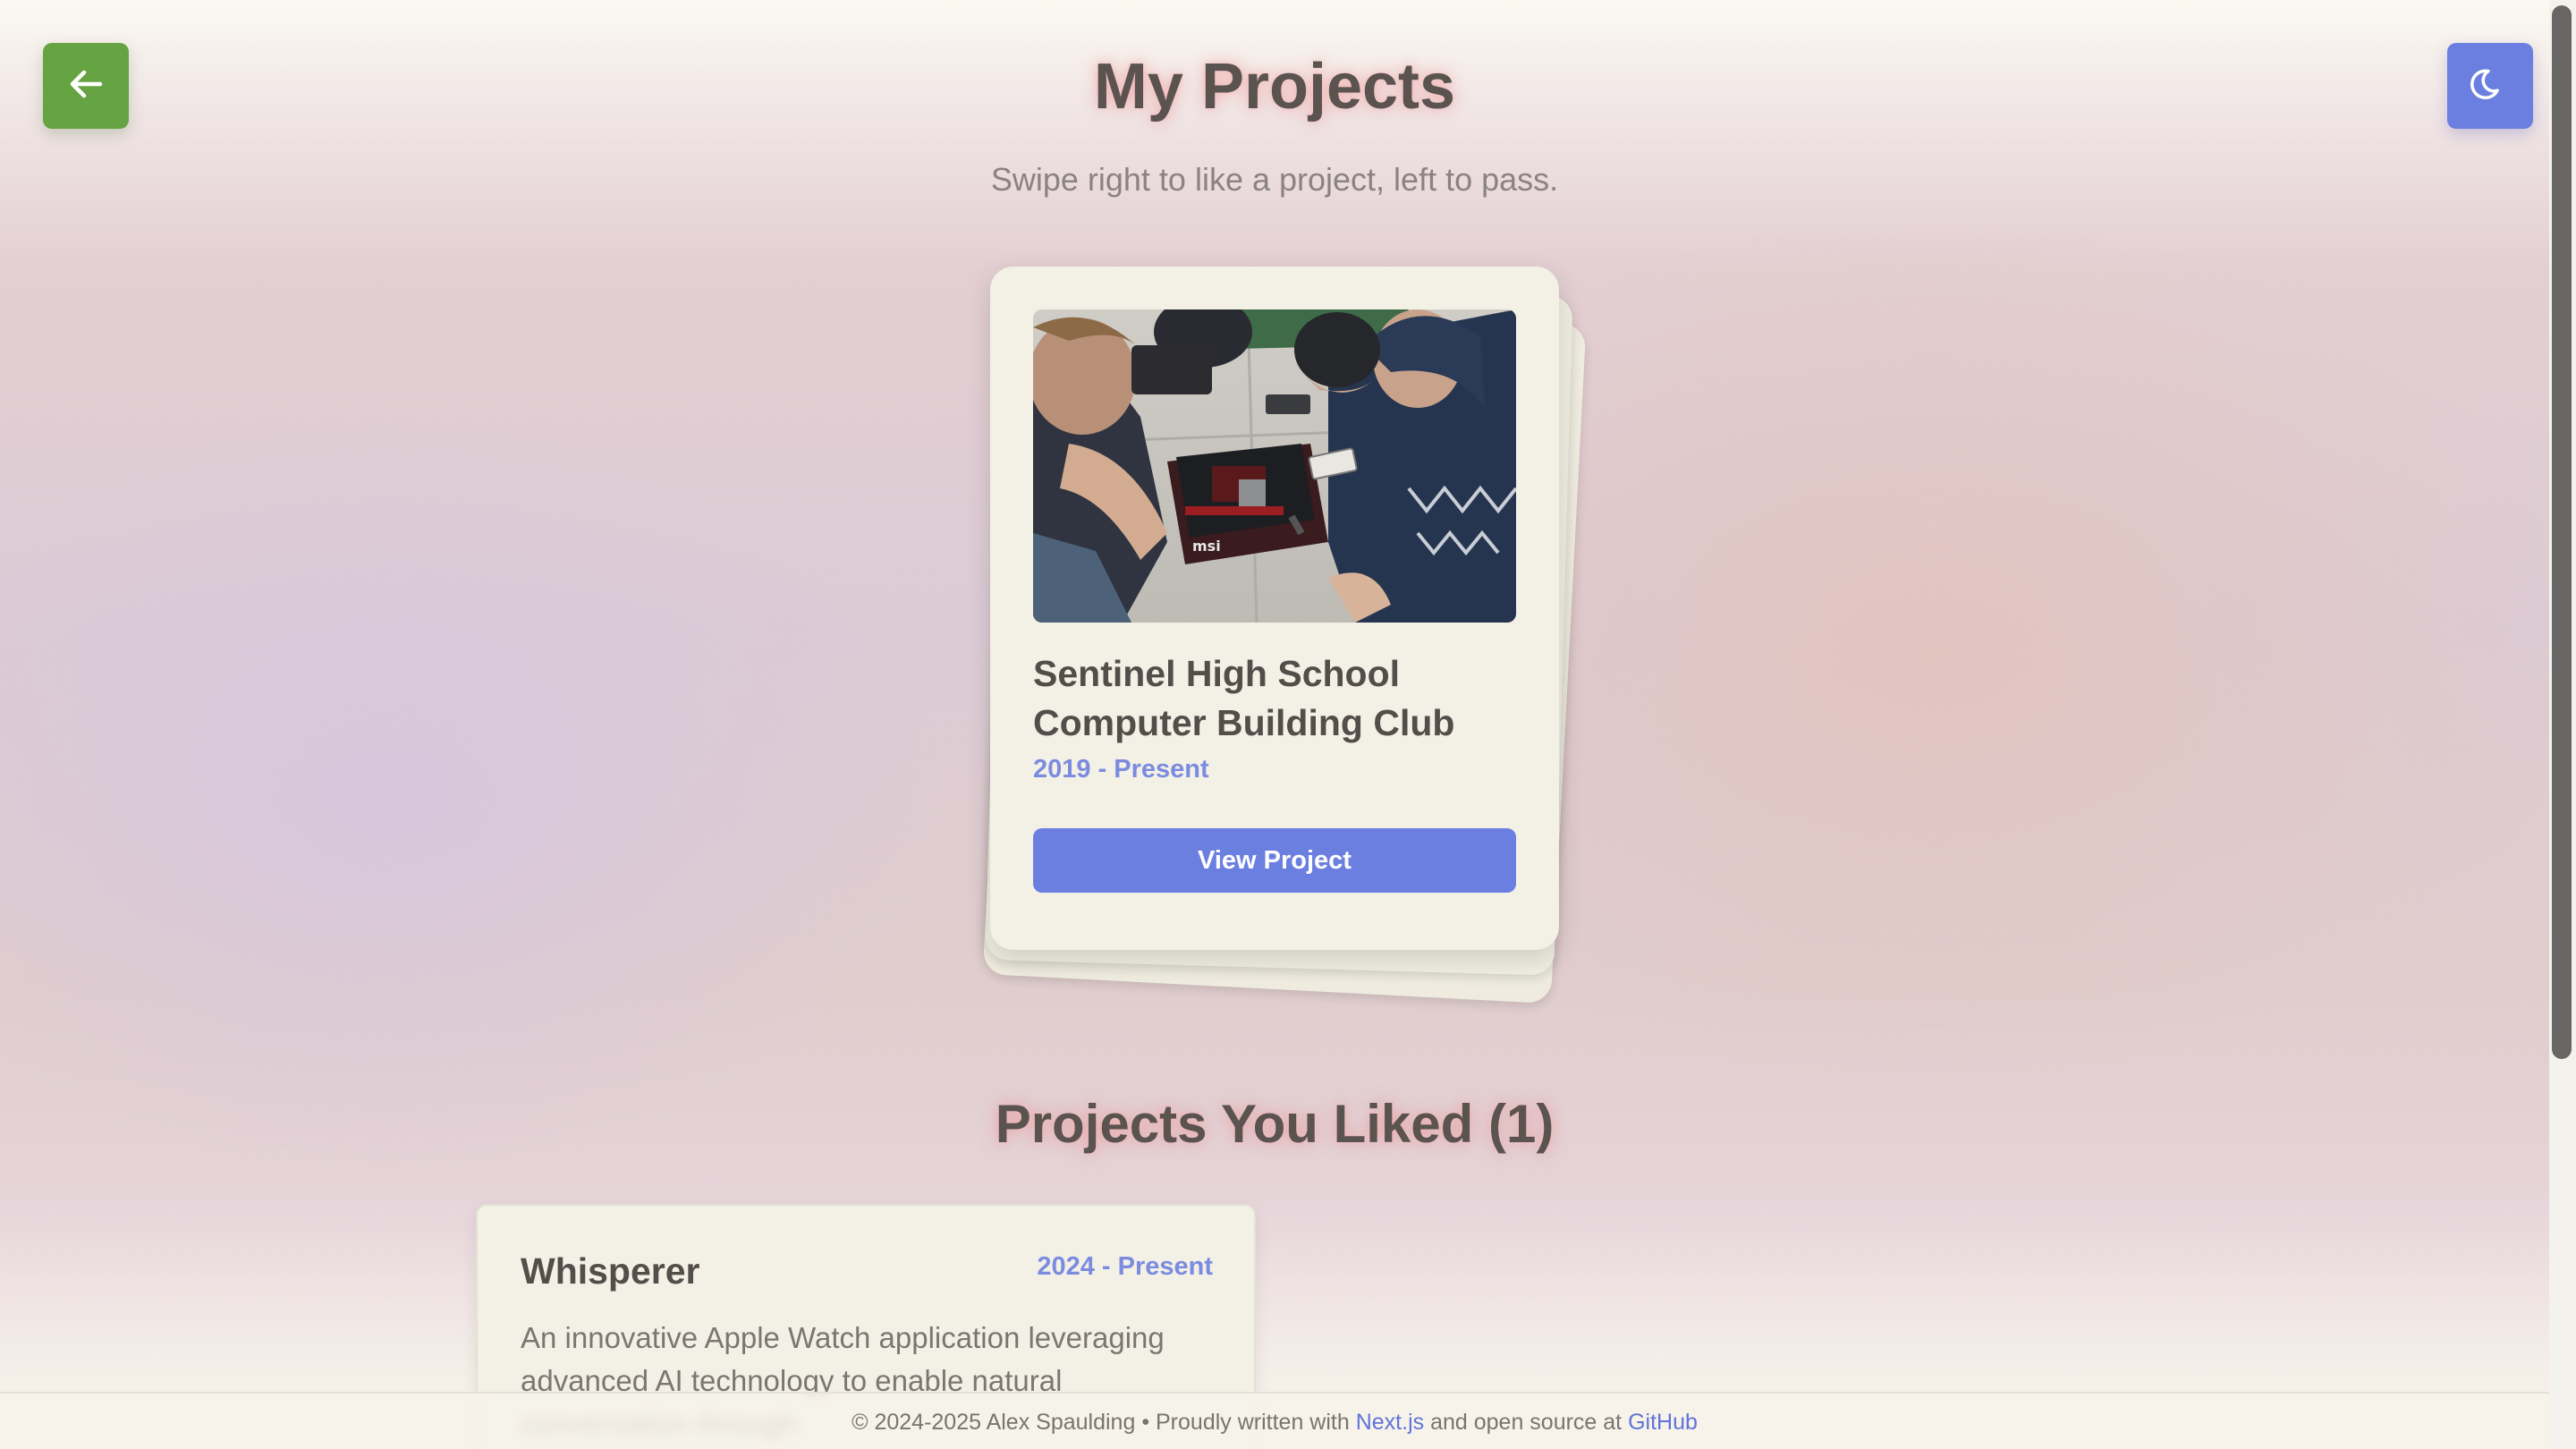  What do you see at coordinates (1206, 546) in the screenshot?
I see `svg-text: msi` at bounding box center [1206, 546].